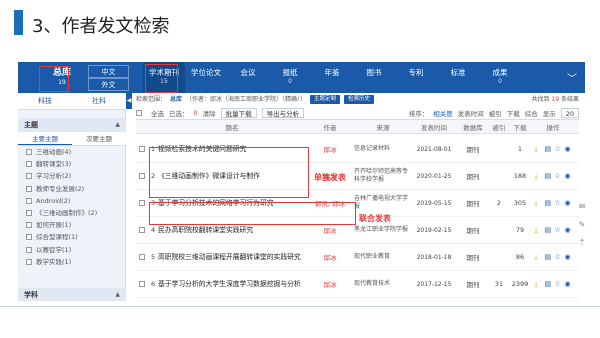 This screenshot has height=338, width=600. Describe the element at coordinates (332, 77) in the screenshot. I see `tab-yearbook: 年鉴` at that location.